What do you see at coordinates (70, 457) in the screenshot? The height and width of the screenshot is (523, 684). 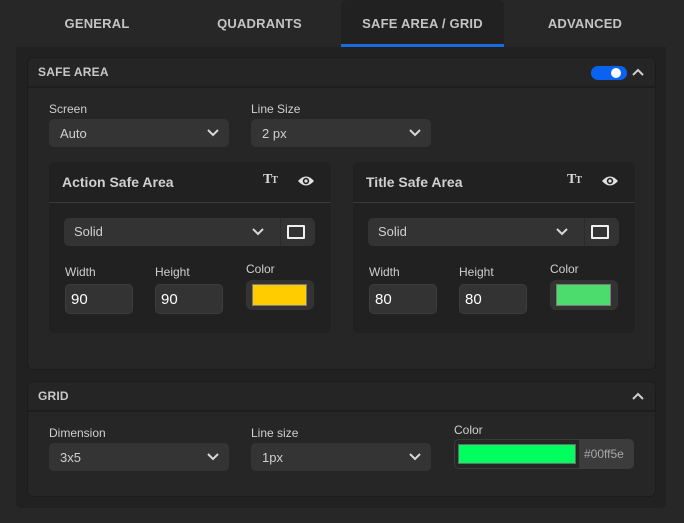 I see `dimension-value: 3x5` at bounding box center [70, 457].